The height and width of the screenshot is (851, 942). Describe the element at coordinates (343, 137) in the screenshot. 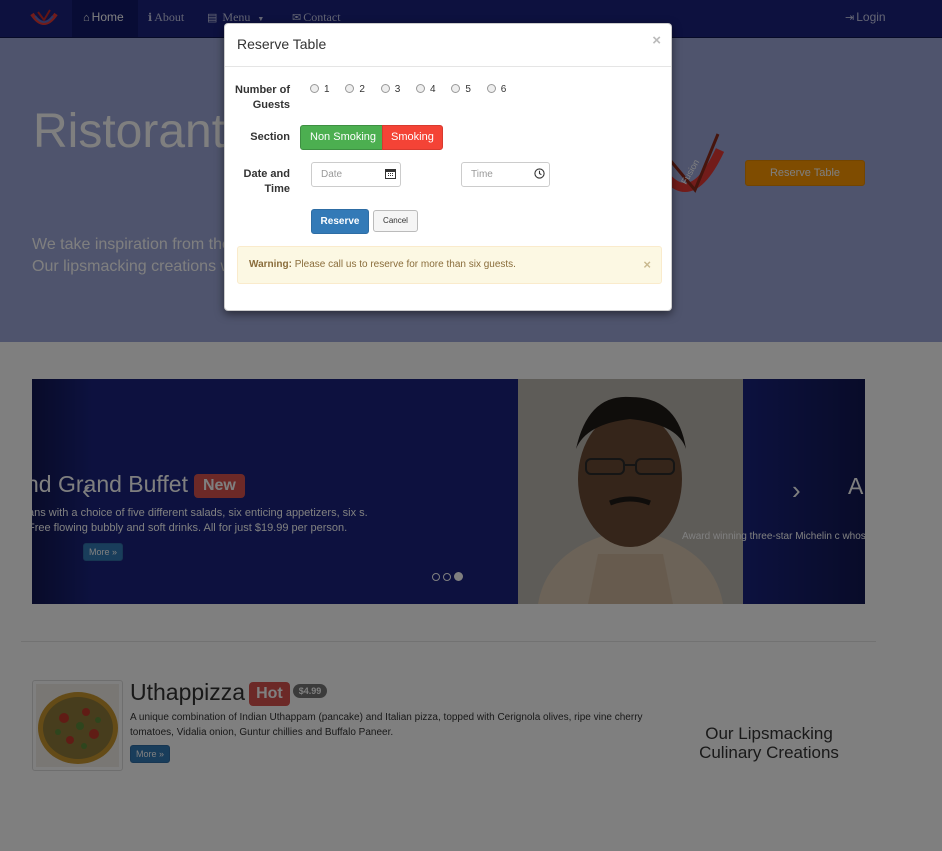

I see `non-smoking-button: Non Smoking` at that location.